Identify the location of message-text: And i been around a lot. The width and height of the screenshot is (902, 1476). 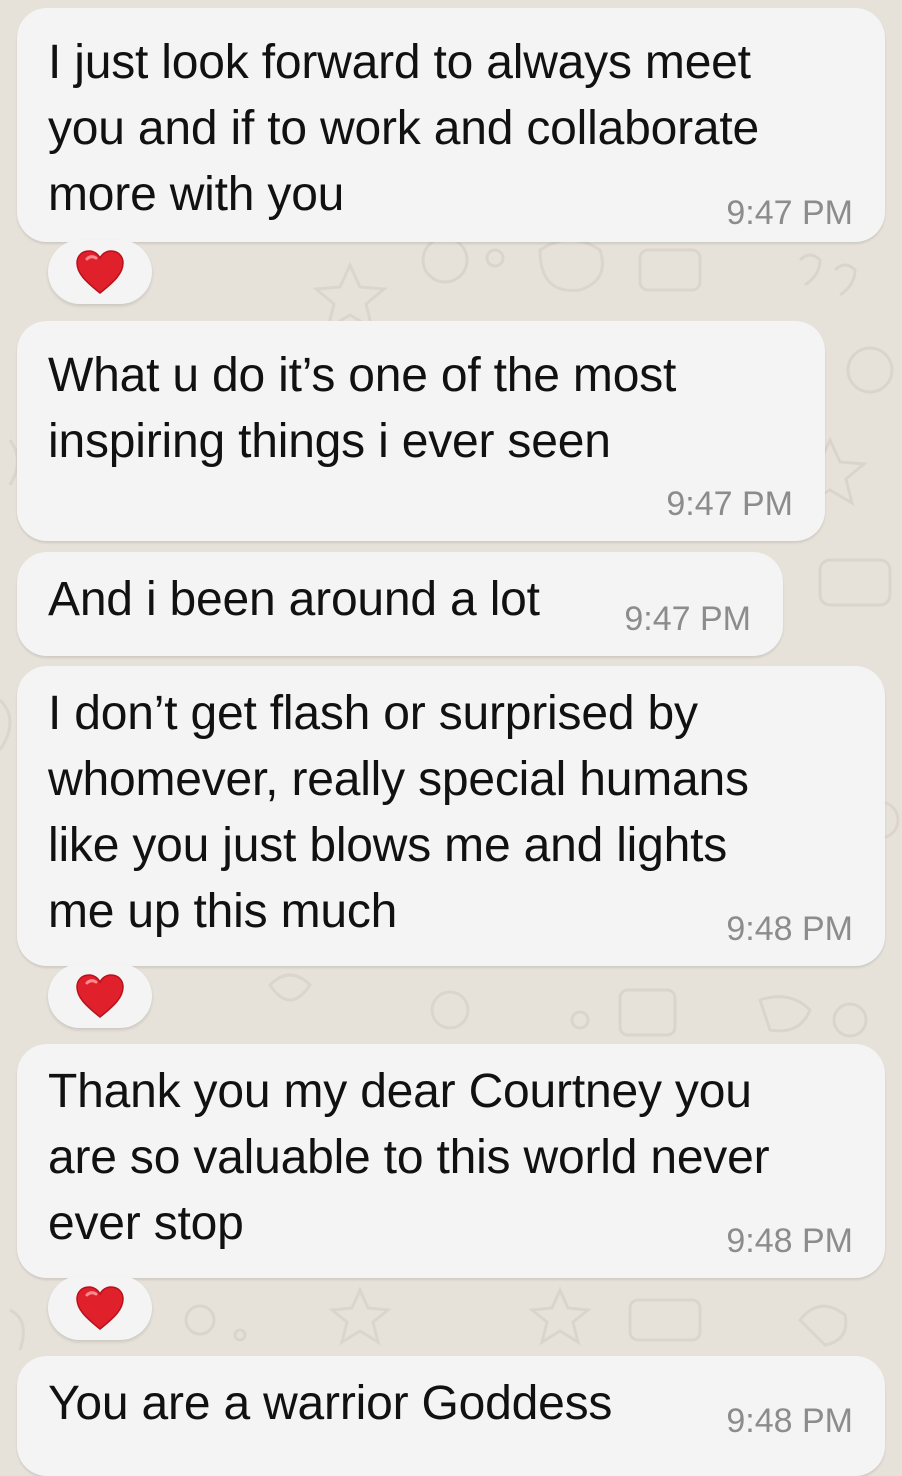
(294, 599).